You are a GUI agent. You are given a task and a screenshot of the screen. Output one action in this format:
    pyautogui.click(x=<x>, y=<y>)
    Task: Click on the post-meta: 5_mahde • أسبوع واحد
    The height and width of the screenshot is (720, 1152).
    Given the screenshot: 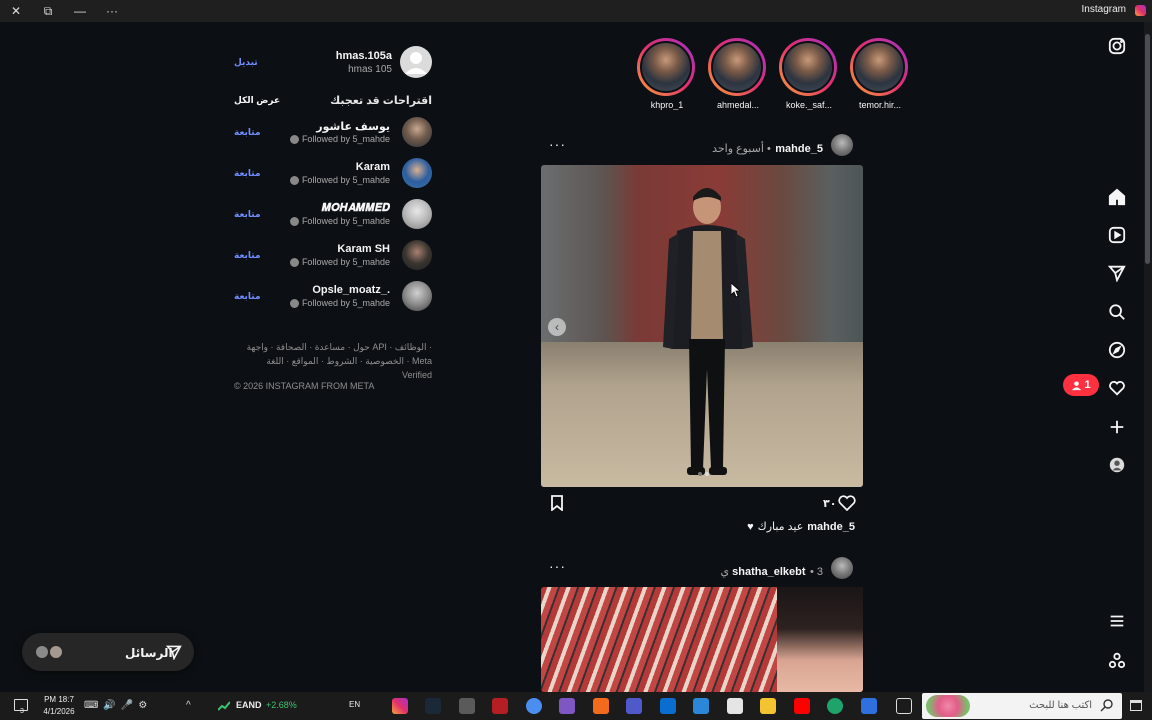 What is the action you would take?
    pyautogui.click(x=767, y=149)
    